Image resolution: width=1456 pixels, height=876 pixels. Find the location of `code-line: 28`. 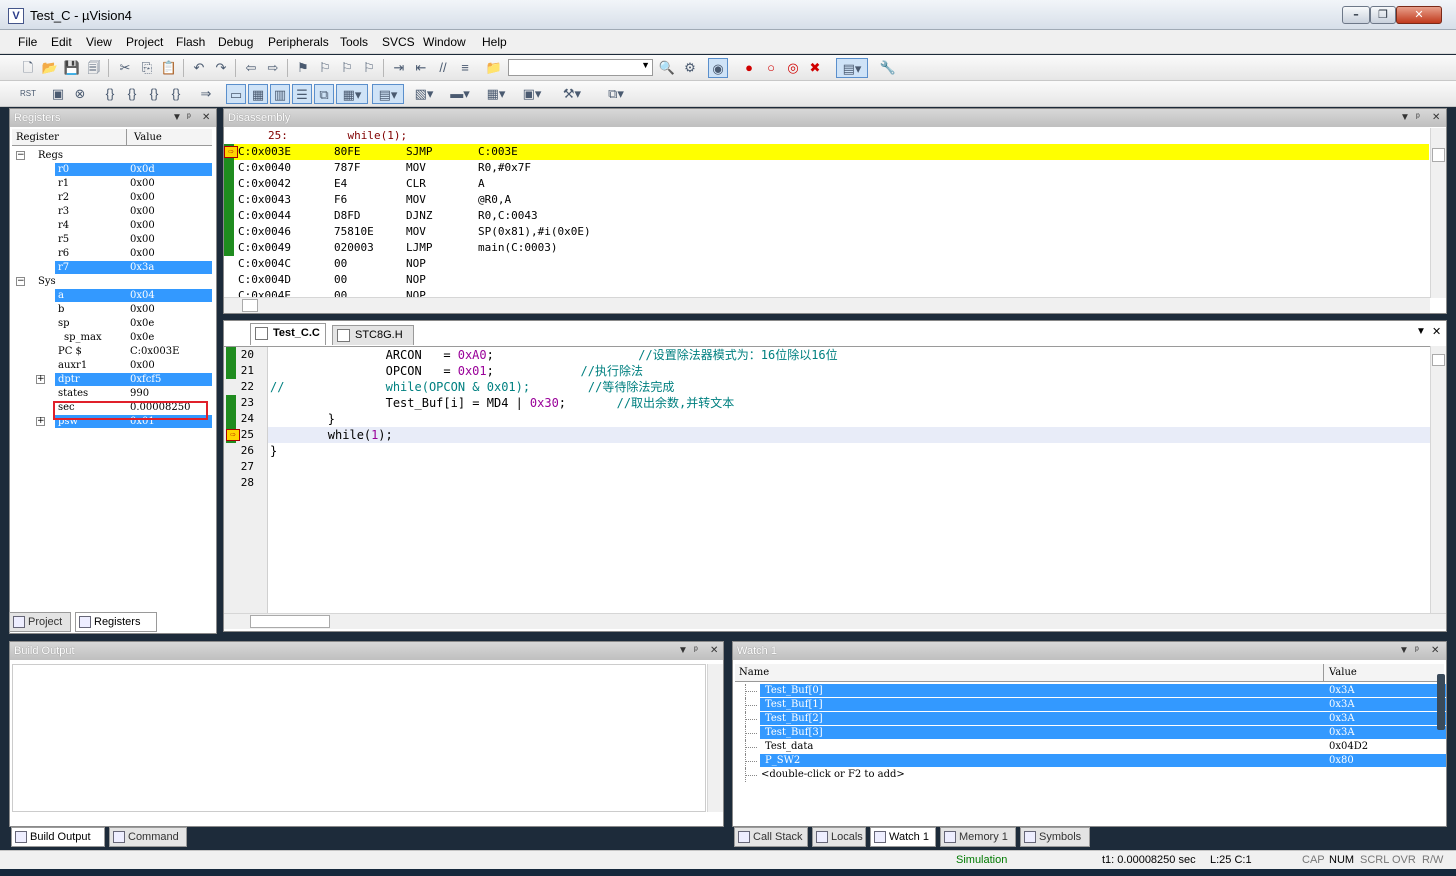

code-line: 28 is located at coordinates (827, 483).